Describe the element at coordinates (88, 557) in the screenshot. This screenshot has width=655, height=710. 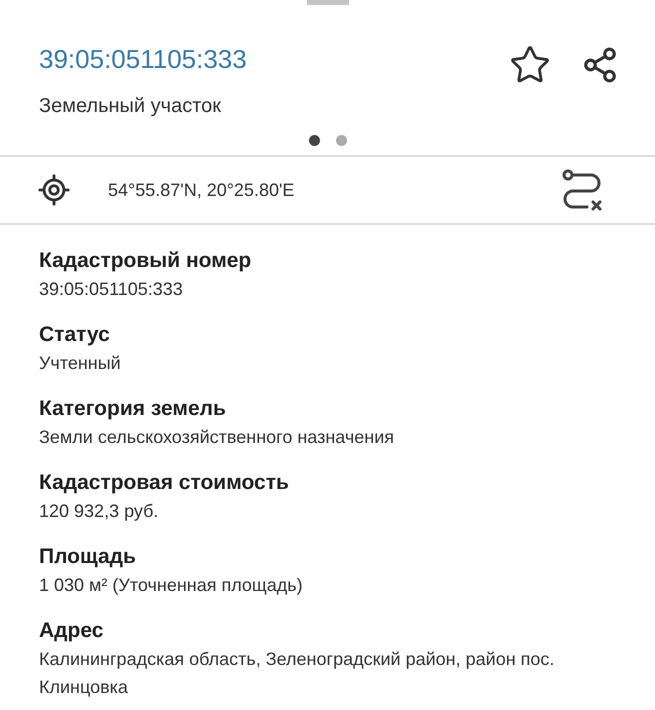
I see `field-label: Площадь` at that location.